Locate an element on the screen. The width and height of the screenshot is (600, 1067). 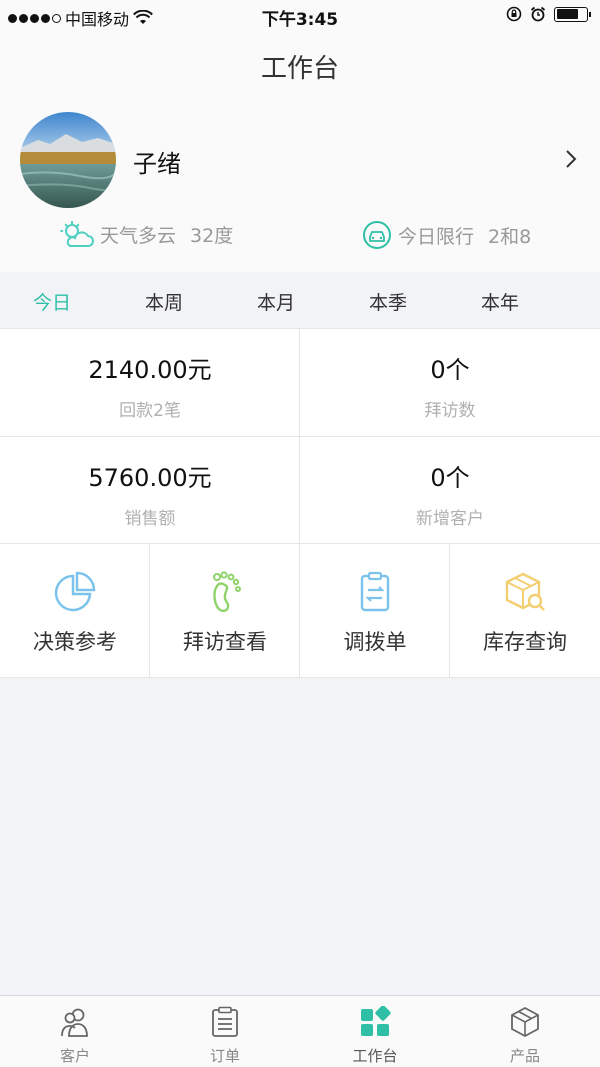
pie-chart-icon is located at coordinates (75, 591).